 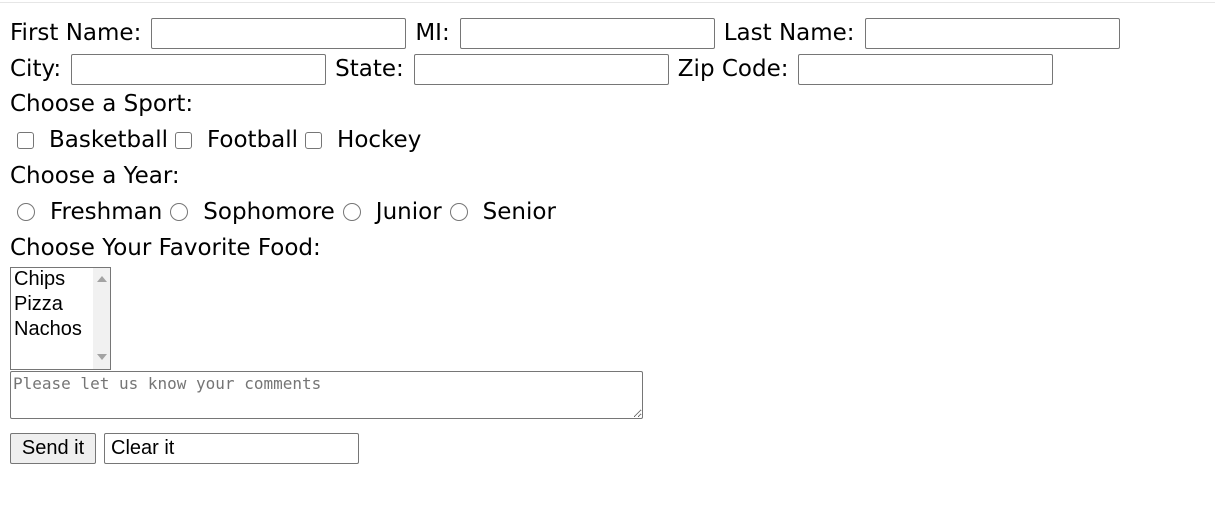 I want to click on sport-heading: Choose a Sport:, so click(x=102, y=104).